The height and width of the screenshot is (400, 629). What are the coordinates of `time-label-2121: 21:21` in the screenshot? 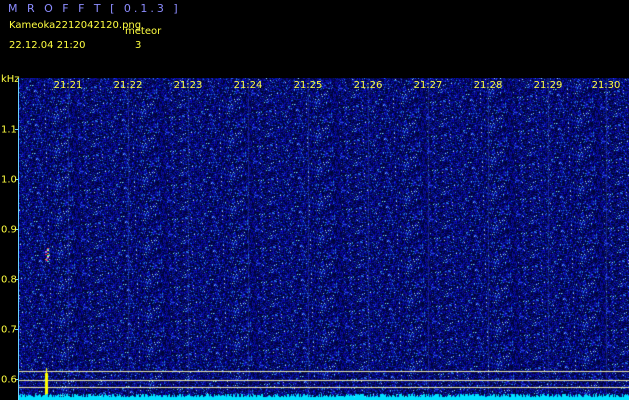 It's located at (68, 85).